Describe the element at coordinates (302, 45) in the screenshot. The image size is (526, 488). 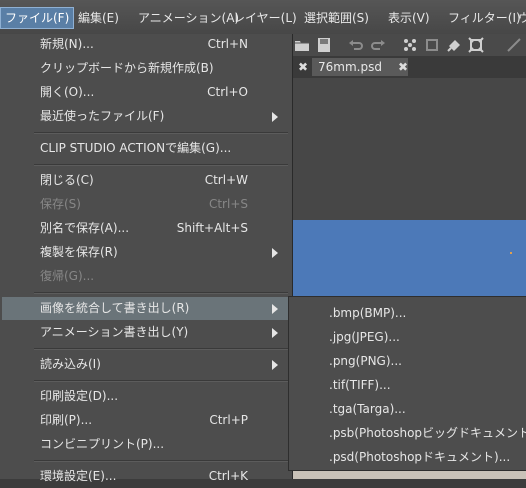
I see `open-folder-icon` at that location.